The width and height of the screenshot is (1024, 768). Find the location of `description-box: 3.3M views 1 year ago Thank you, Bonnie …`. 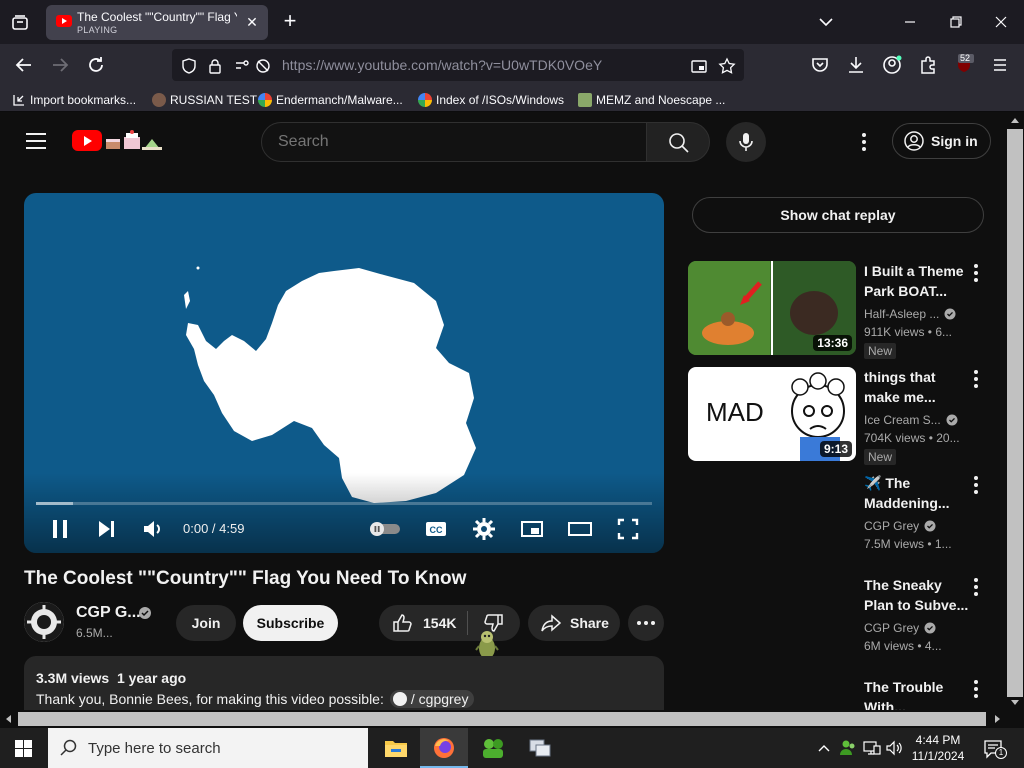

description-box: 3.3M views 1 year ago Thank you, Bonnie … is located at coordinates (344, 683).